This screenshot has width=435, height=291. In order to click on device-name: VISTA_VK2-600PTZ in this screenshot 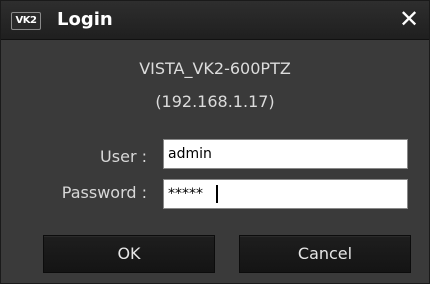, I will do `click(215, 68)`.